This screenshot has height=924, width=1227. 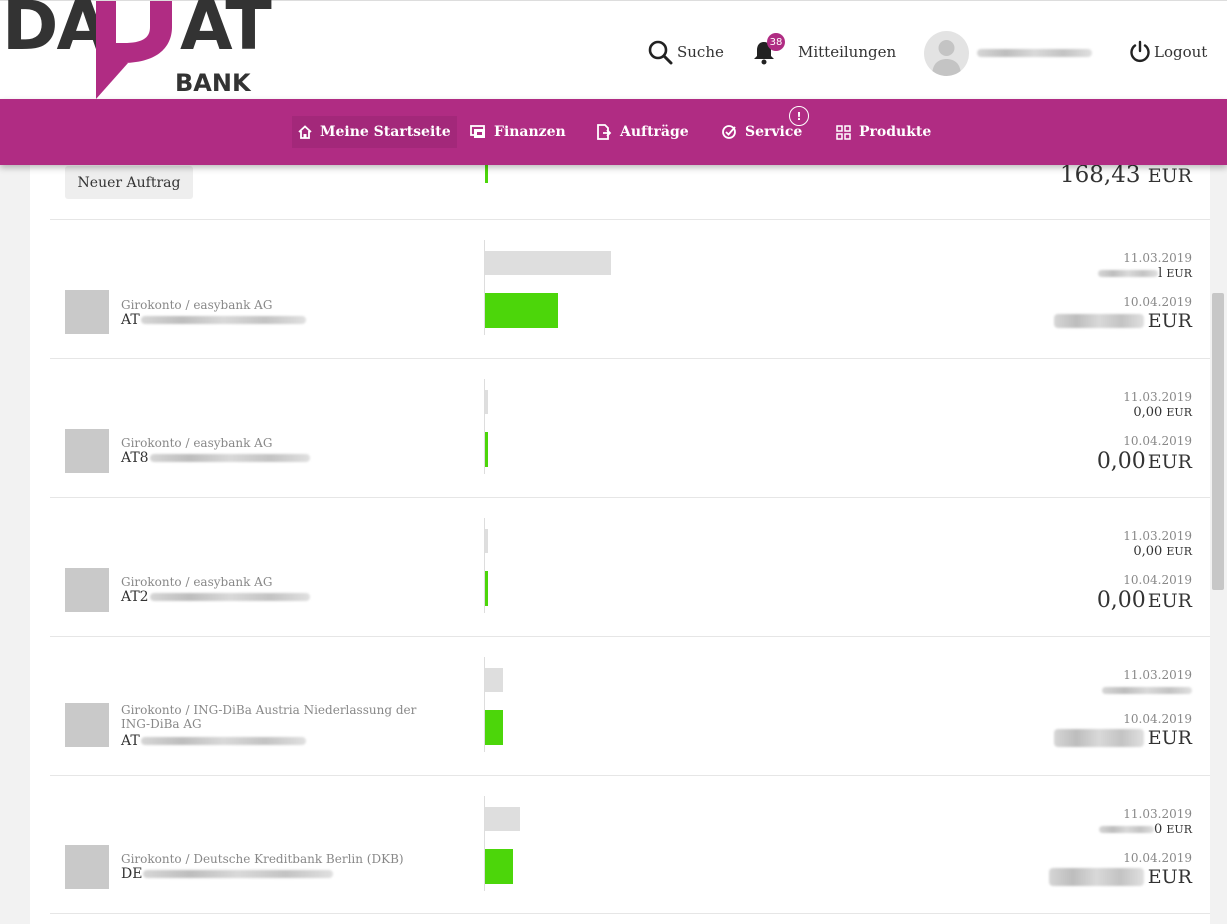 I want to click on nav-label: Meine Startseite, so click(x=385, y=132).